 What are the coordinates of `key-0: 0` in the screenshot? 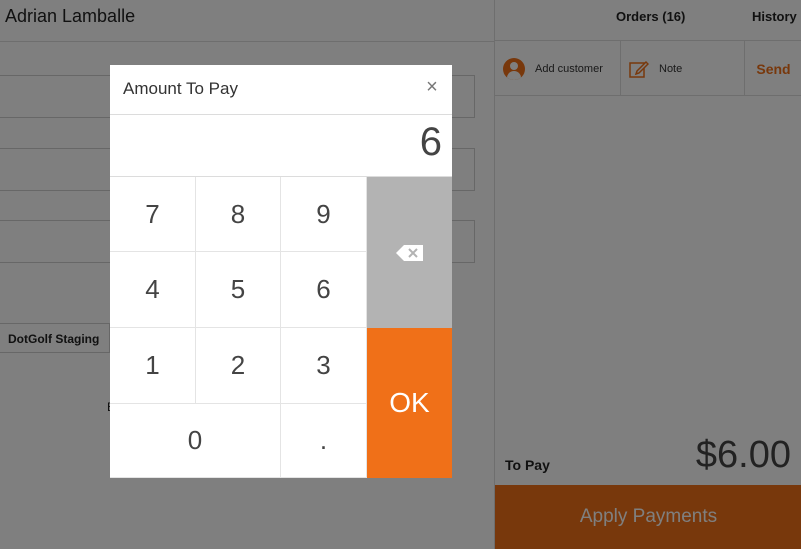 It's located at (195, 441).